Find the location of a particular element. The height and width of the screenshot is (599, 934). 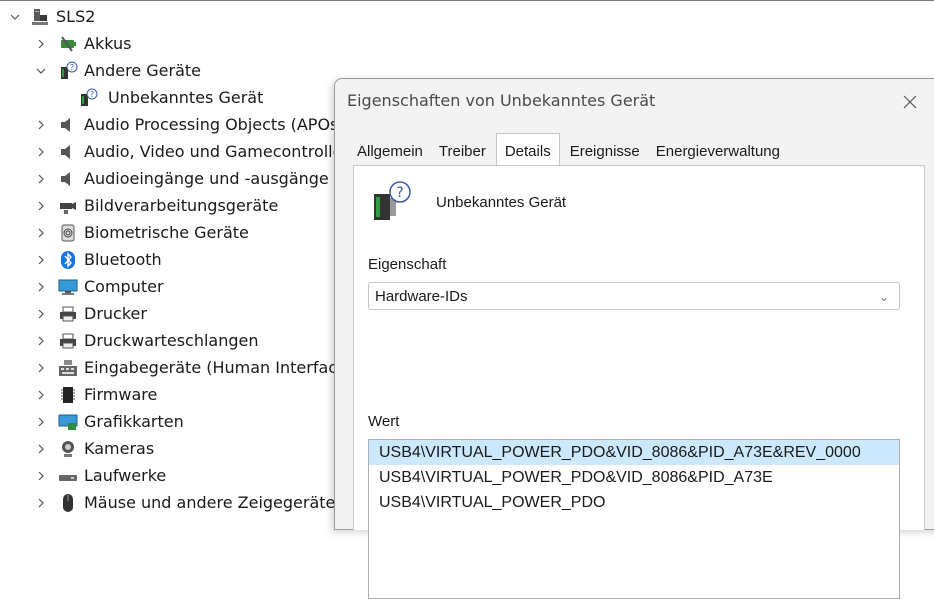

mouse-icon is located at coordinates (68, 503).